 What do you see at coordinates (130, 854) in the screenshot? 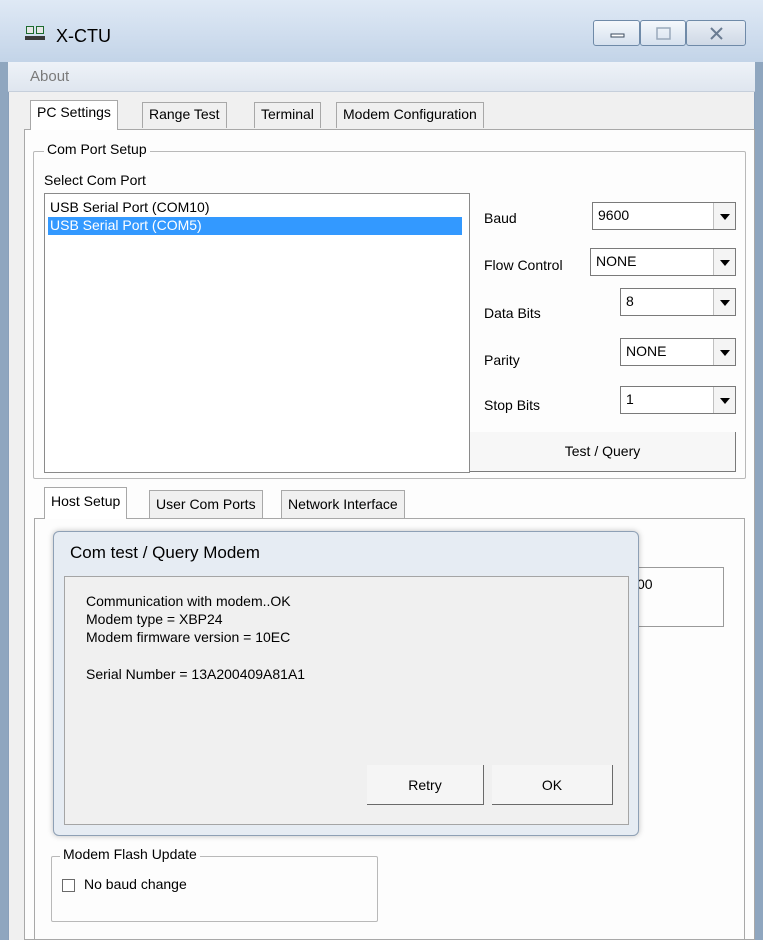
I see `modem-flash-update-label: Modem Flash Update` at bounding box center [130, 854].